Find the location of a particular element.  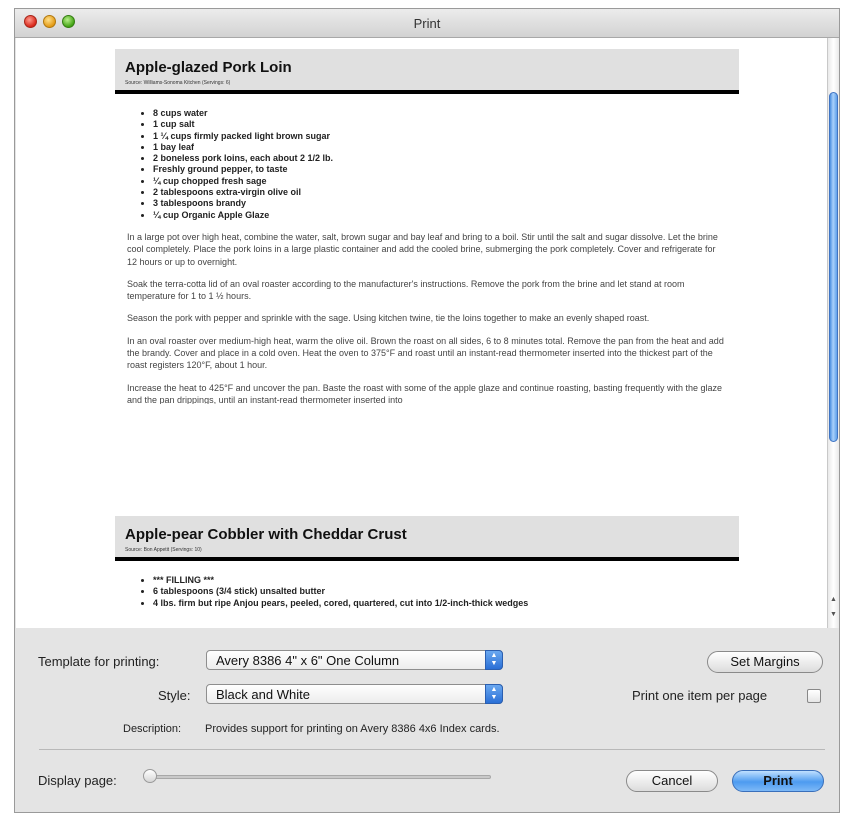

scroll-up-arrow-icon: ▲ is located at coordinates (833, 599).